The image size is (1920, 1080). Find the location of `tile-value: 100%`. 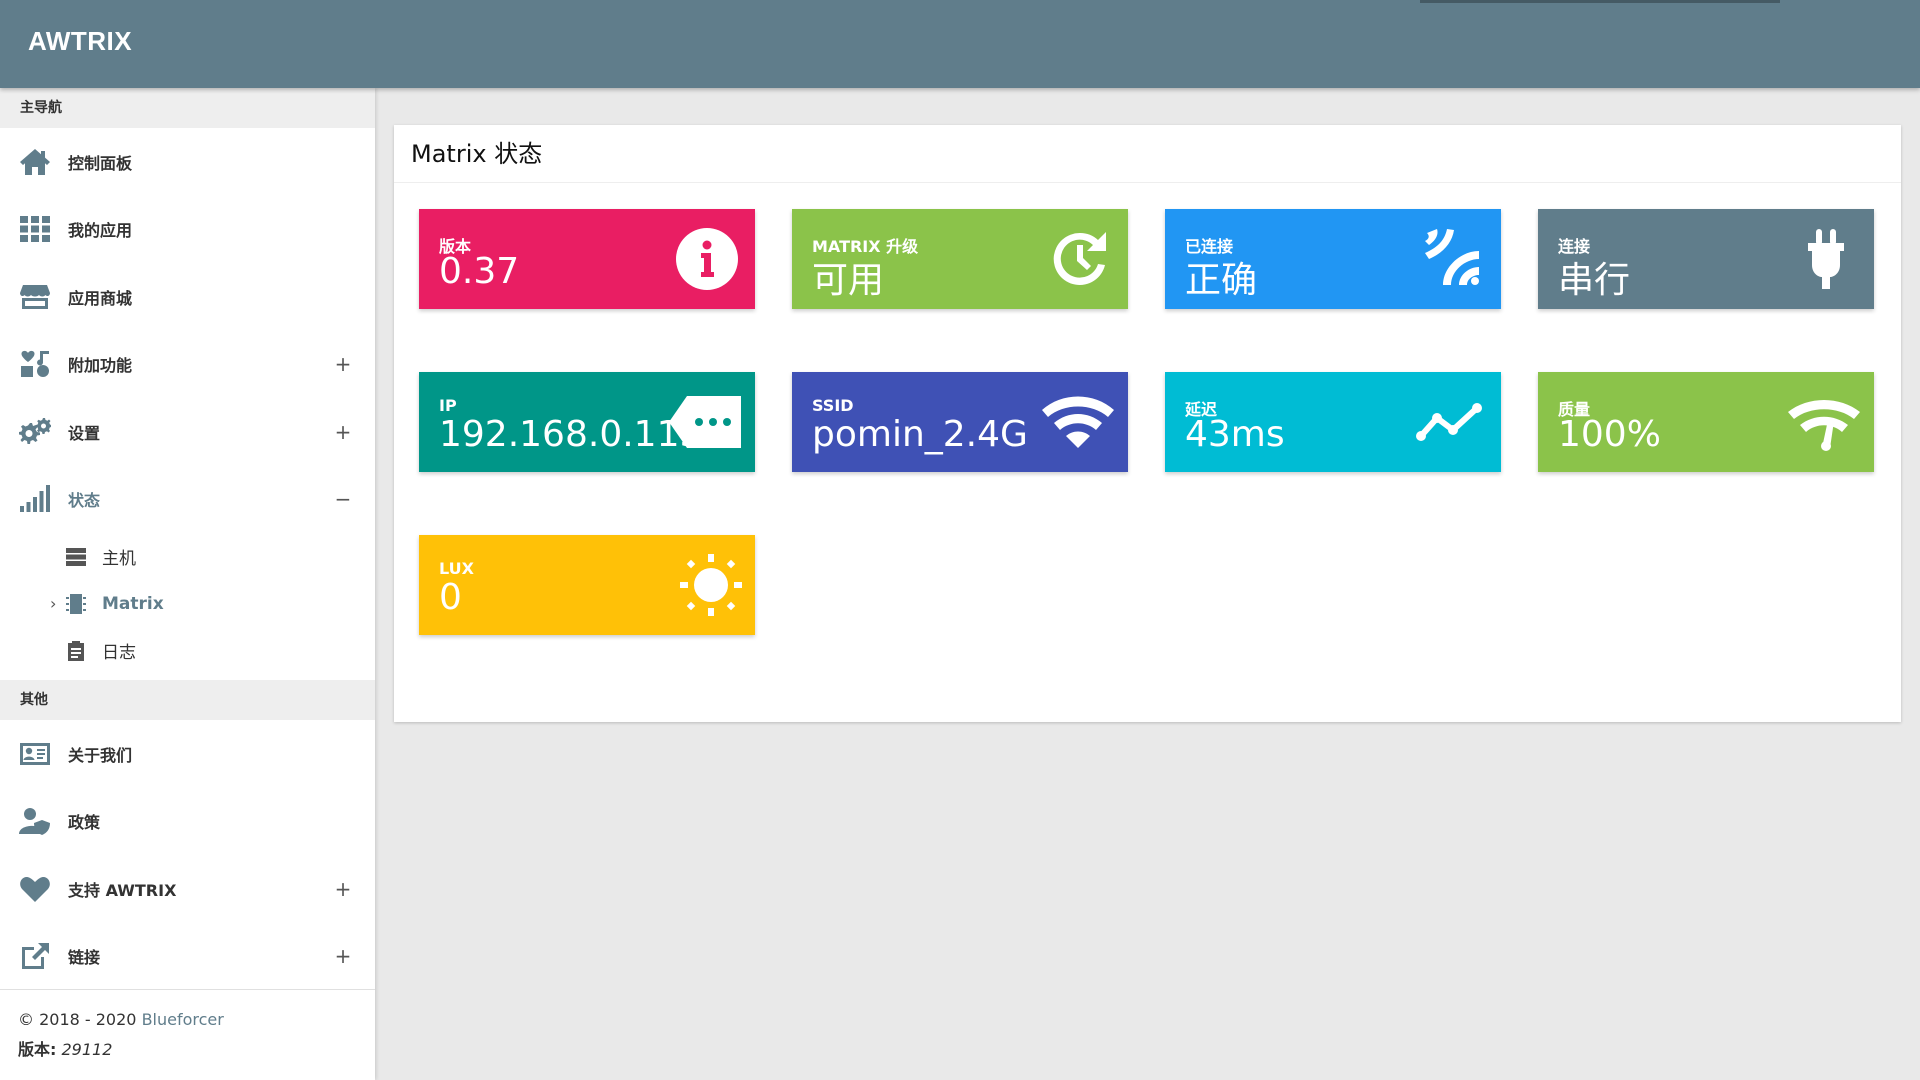

tile-value: 100% is located at coordinates (1609, 434).